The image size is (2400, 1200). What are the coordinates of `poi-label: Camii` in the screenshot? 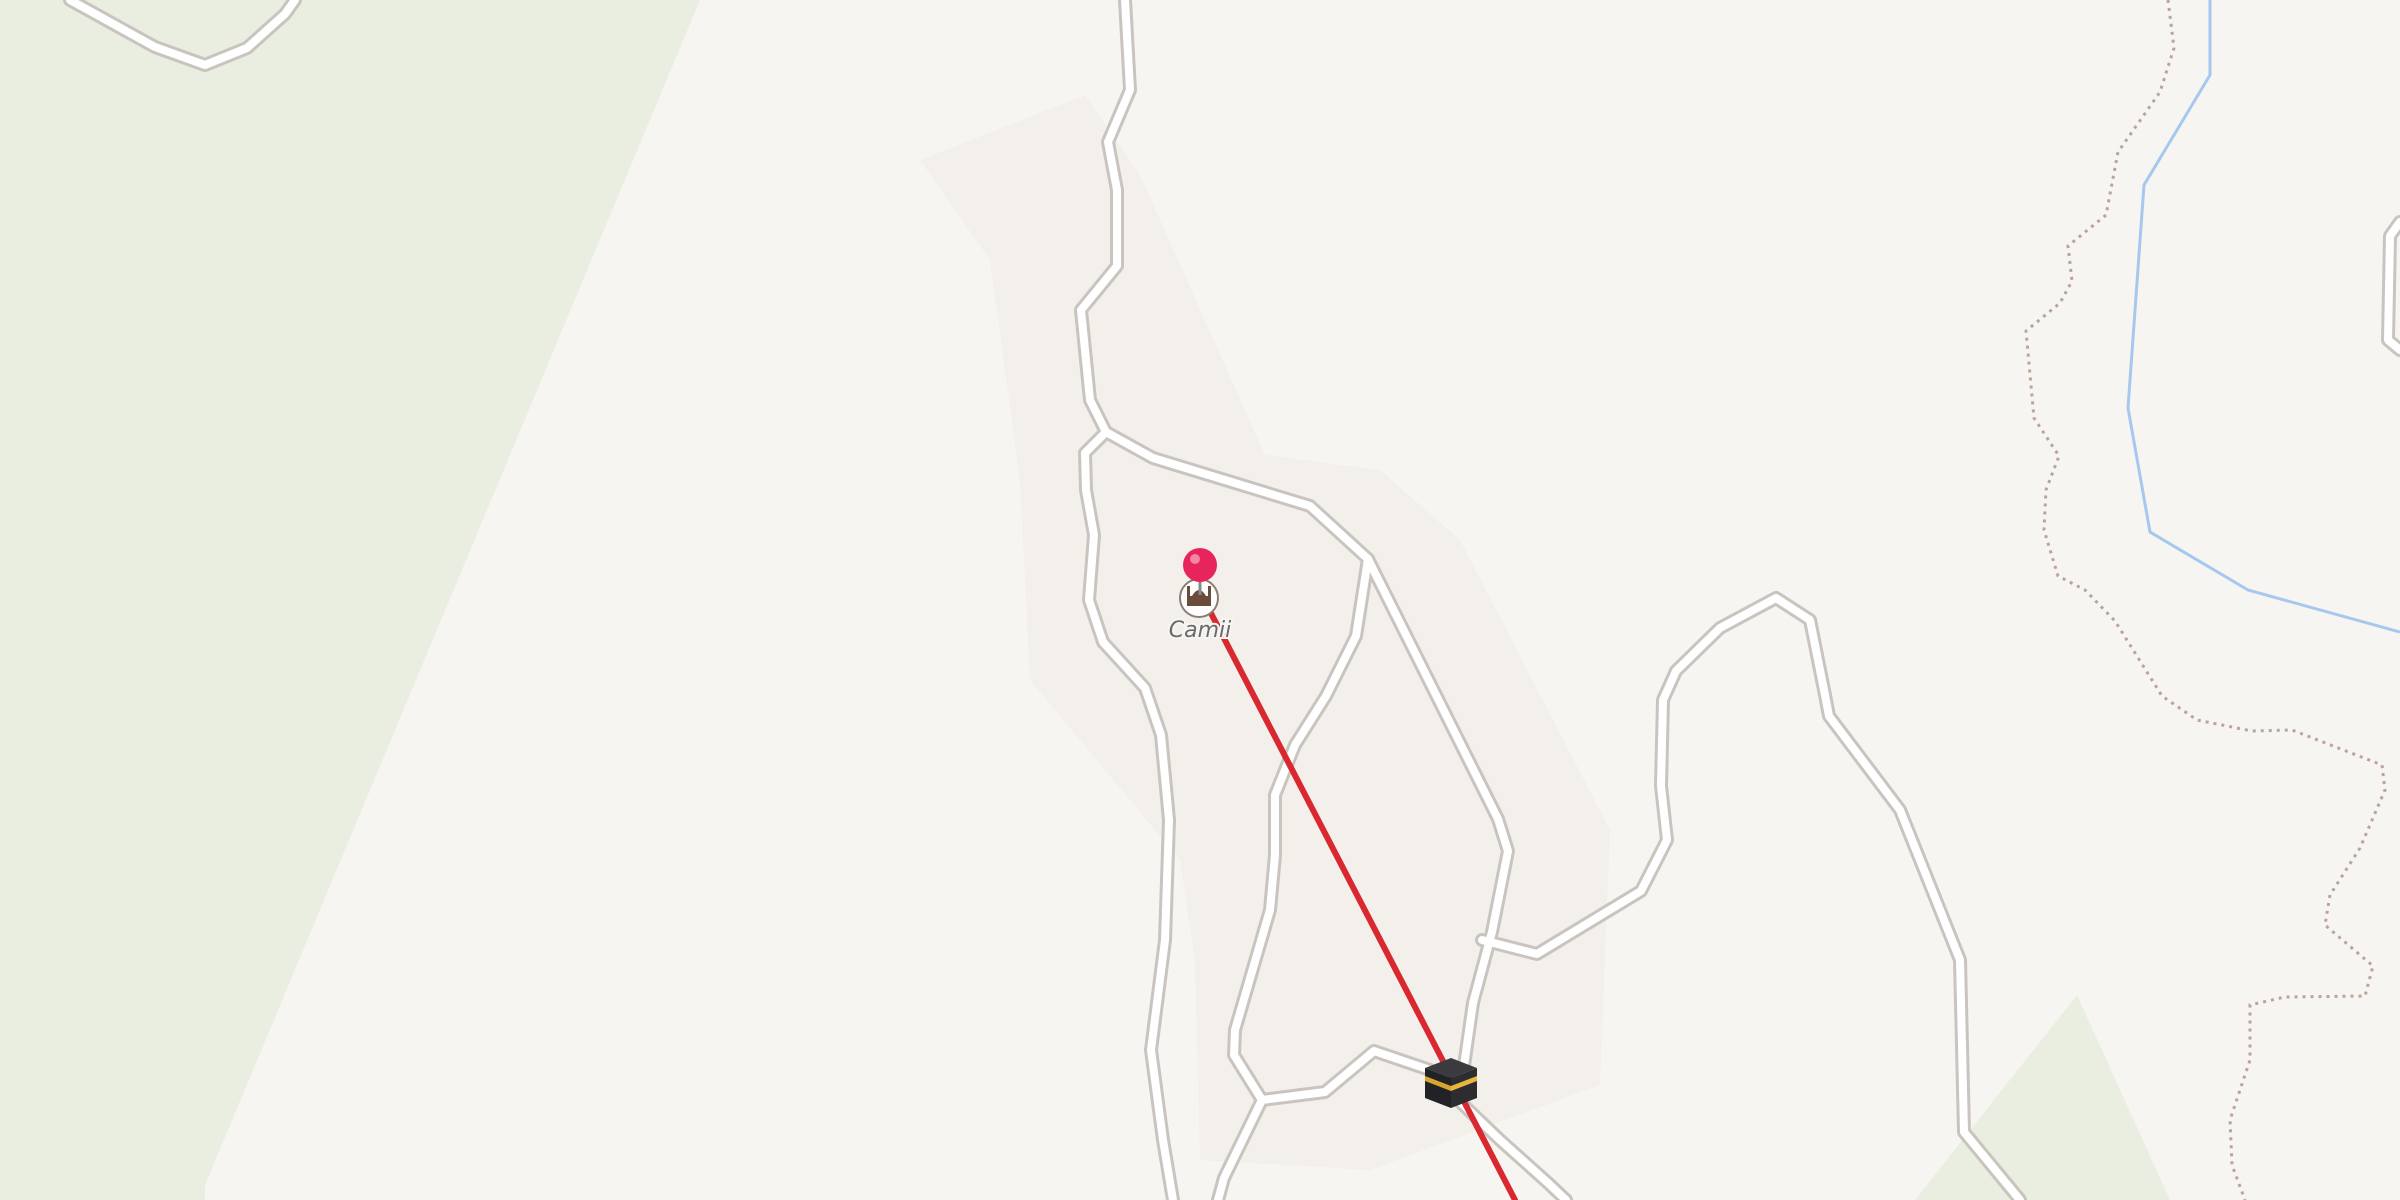 It's located at (1200, 630).